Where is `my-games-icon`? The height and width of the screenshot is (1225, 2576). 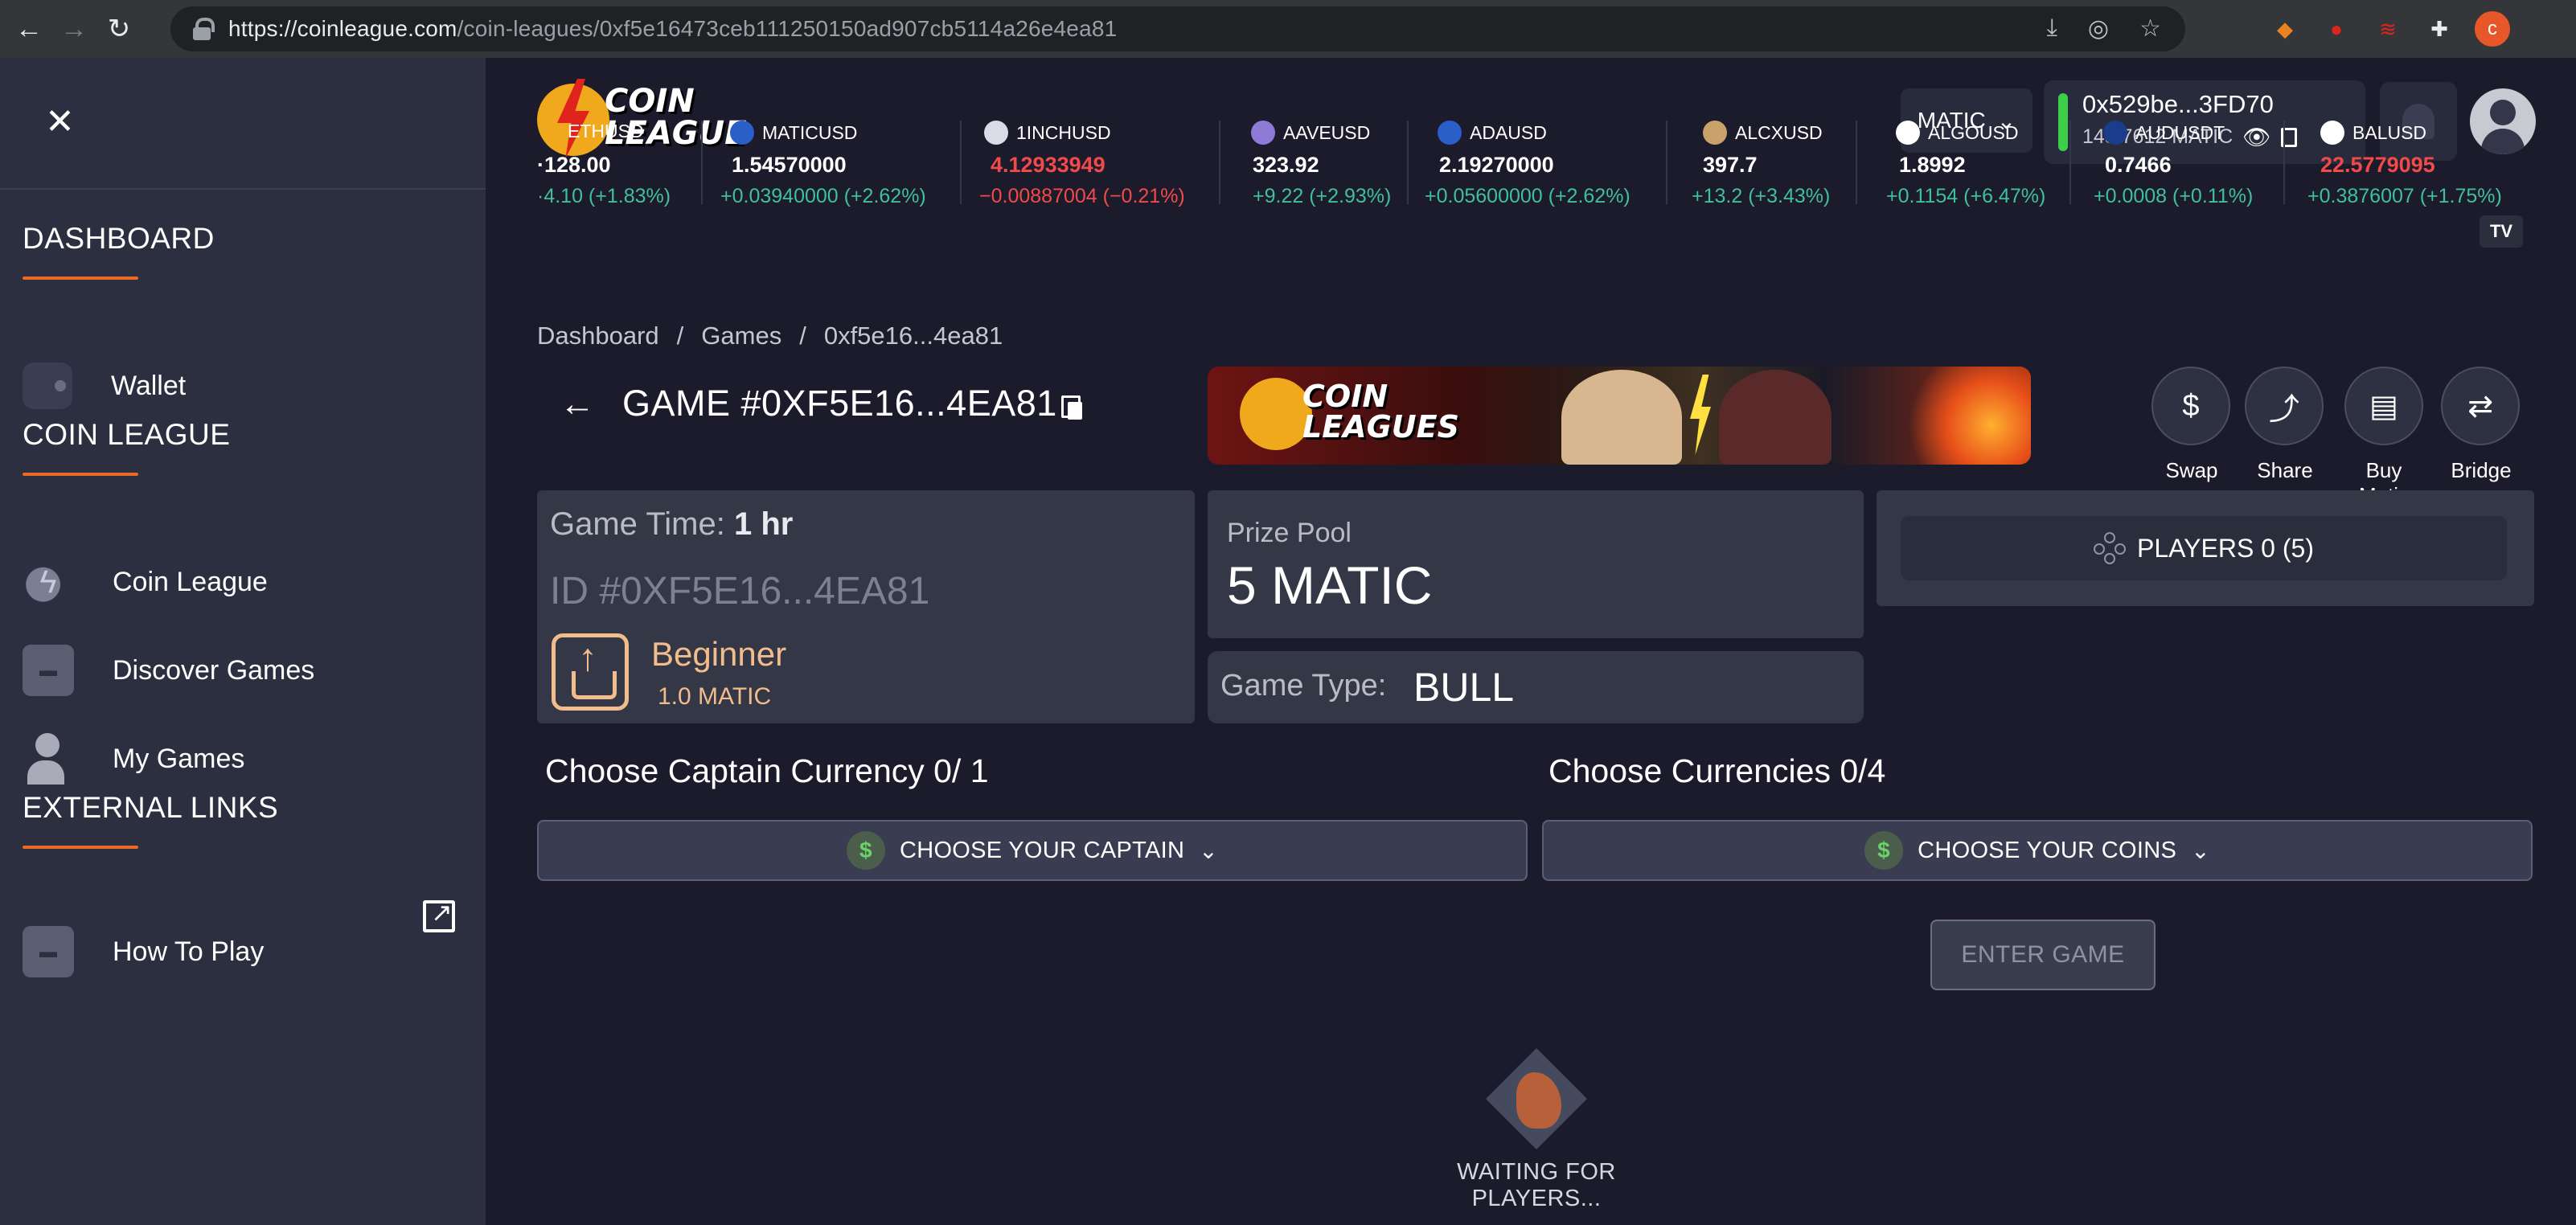
my-games-icon is located at coordinates (48, 759).